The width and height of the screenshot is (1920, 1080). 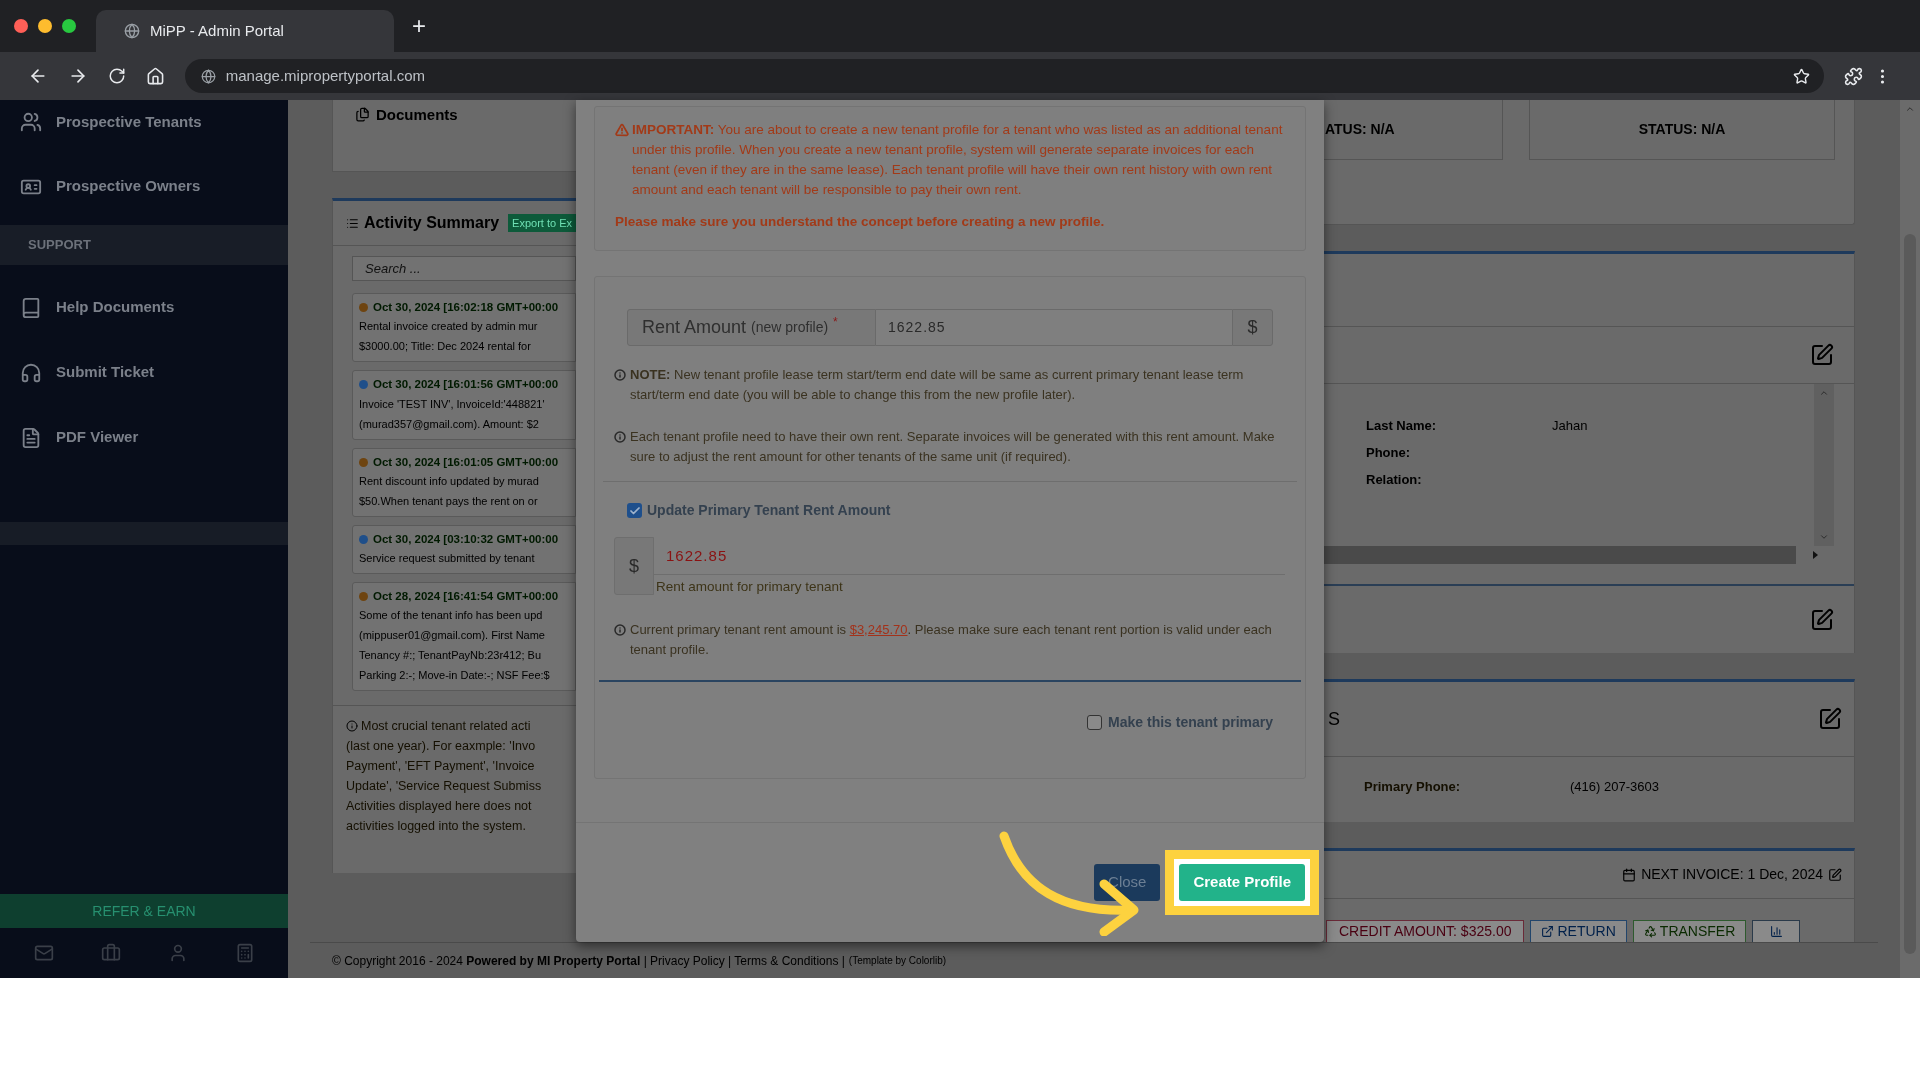 I want to click on note-text: activities logged into the system., so click(x=436, y=826).